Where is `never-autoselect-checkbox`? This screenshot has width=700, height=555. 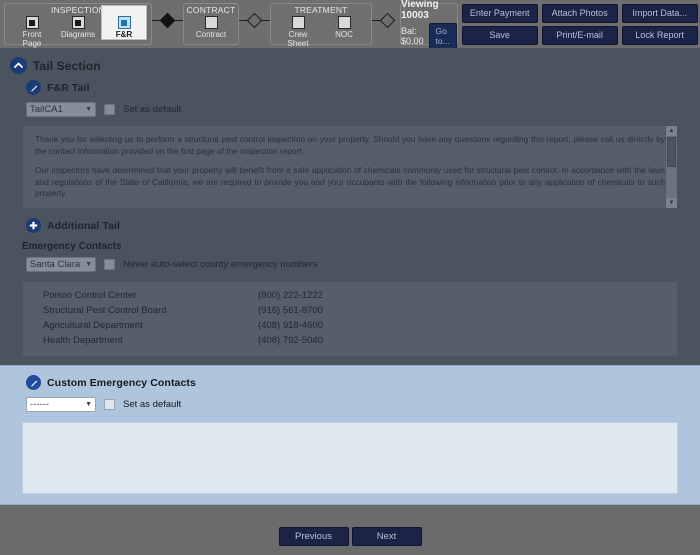
never-autoselect-checkbox is located at coordinates (109, 264).